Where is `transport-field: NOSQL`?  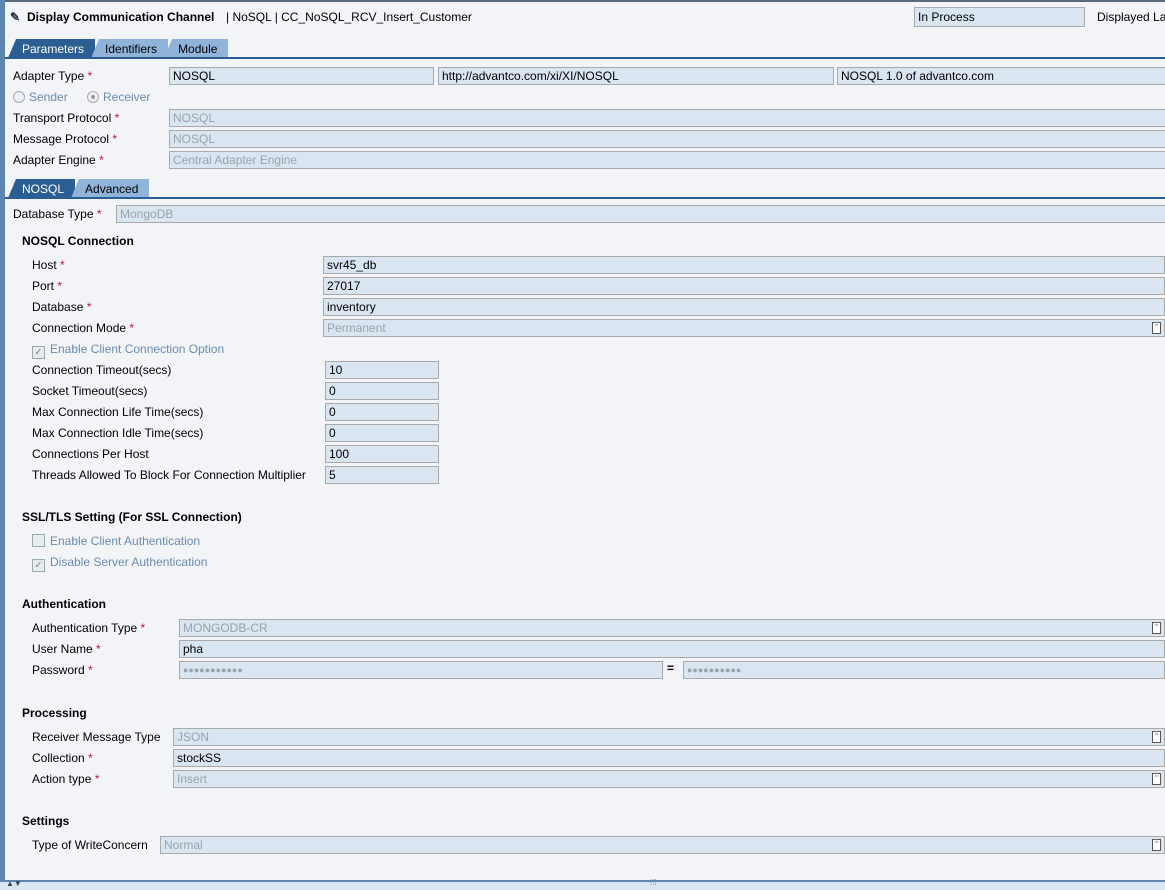
transport-field: NOSQL is located at coordinates (667, 118).